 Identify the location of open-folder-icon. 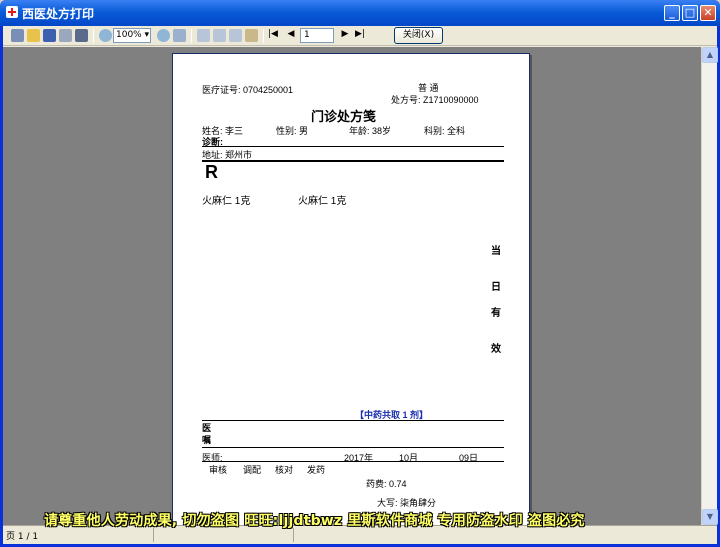
(33, 35).